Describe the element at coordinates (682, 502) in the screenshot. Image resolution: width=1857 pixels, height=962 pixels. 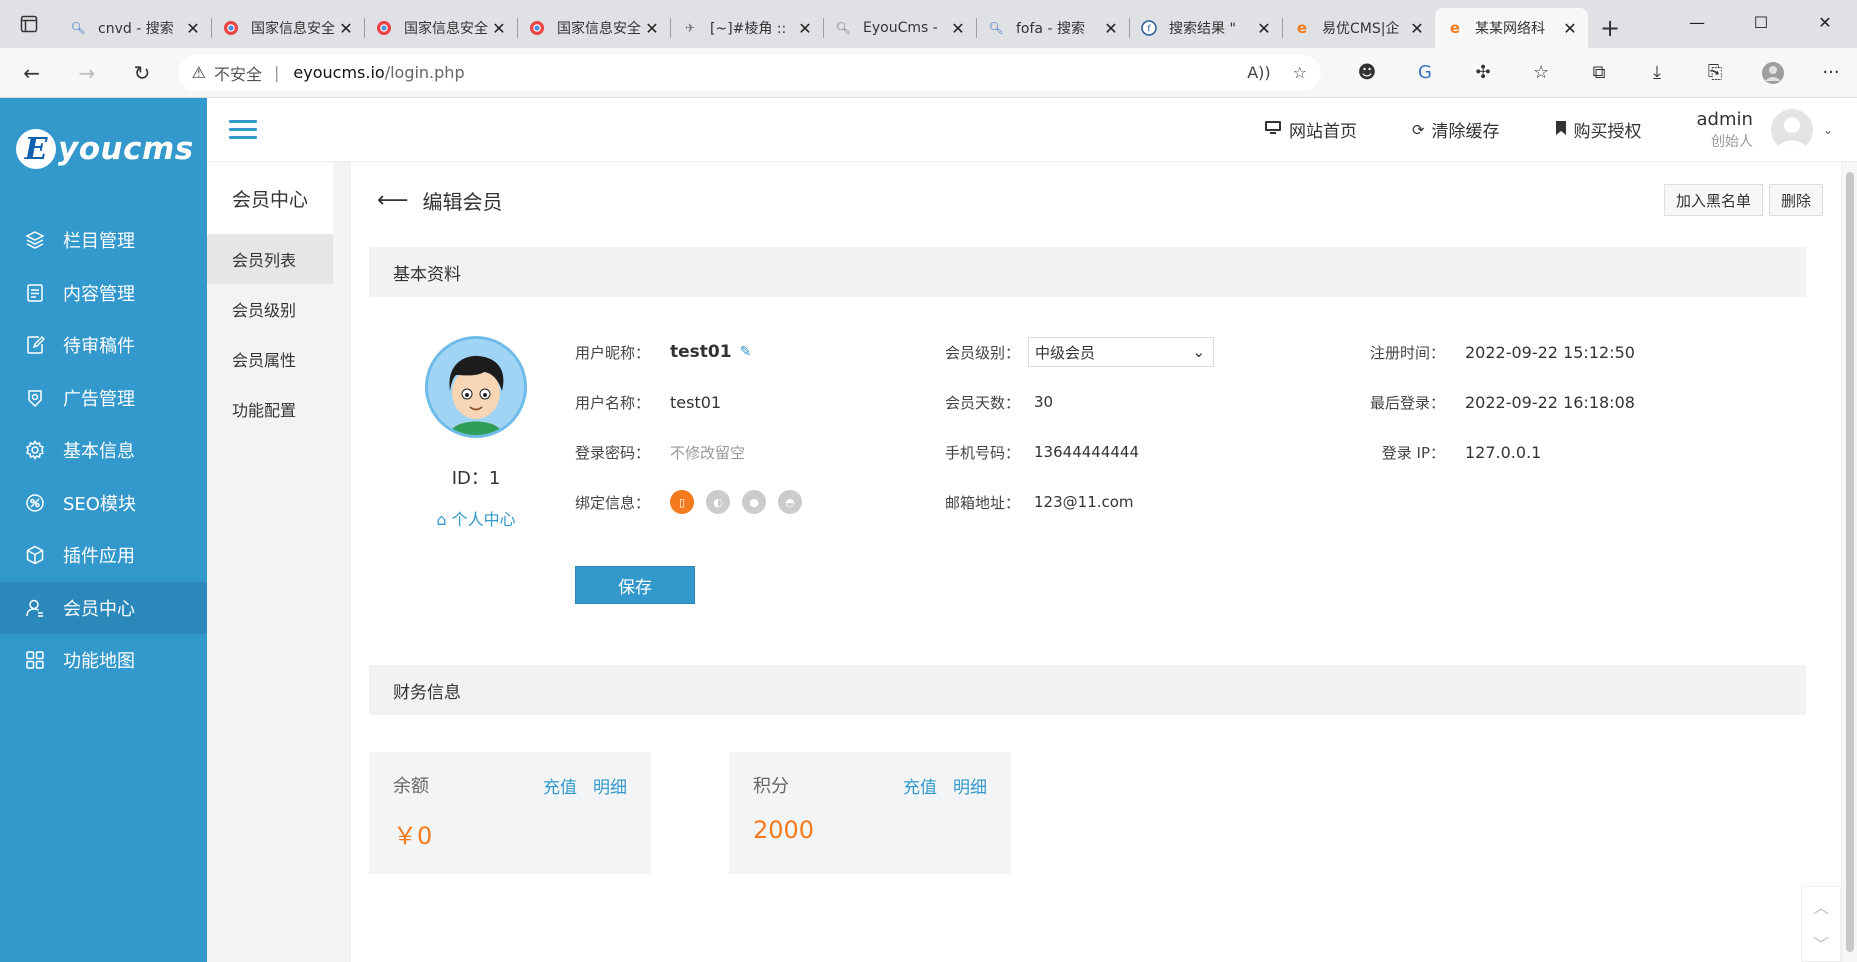
I see `mobile-bind-icon: ▯` at that location.